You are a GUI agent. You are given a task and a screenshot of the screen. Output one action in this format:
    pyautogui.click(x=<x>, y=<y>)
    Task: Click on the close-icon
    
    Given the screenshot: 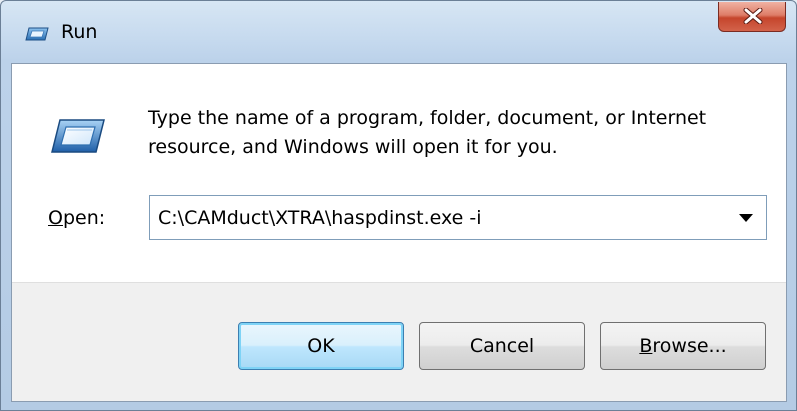 What is the action you would take?
    pyautogui.click(x=753, y=16)
    